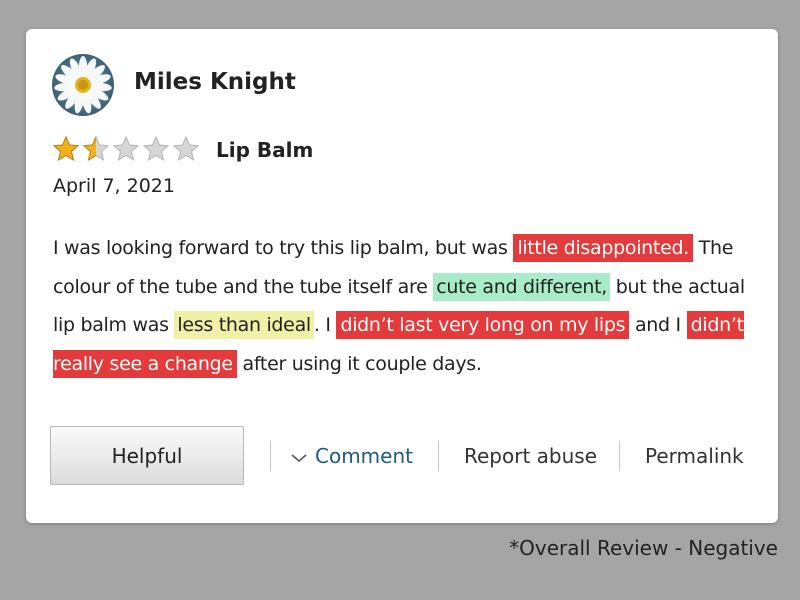 Image resolution: width=800 pixels, height=600 pixels. I want to click on comment-label: Comment, so click(364, 456).